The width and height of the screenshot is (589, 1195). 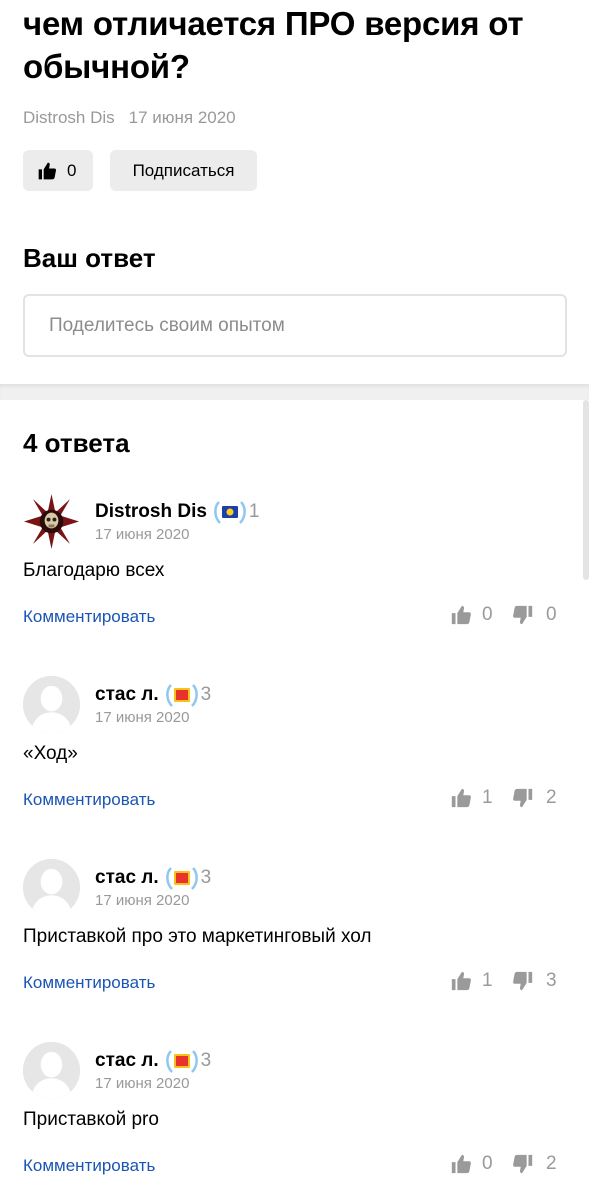 What do you see at coordinates (254, 511) in the screenshot?
I see `user-level: 1` at bounding box center [254, 511].